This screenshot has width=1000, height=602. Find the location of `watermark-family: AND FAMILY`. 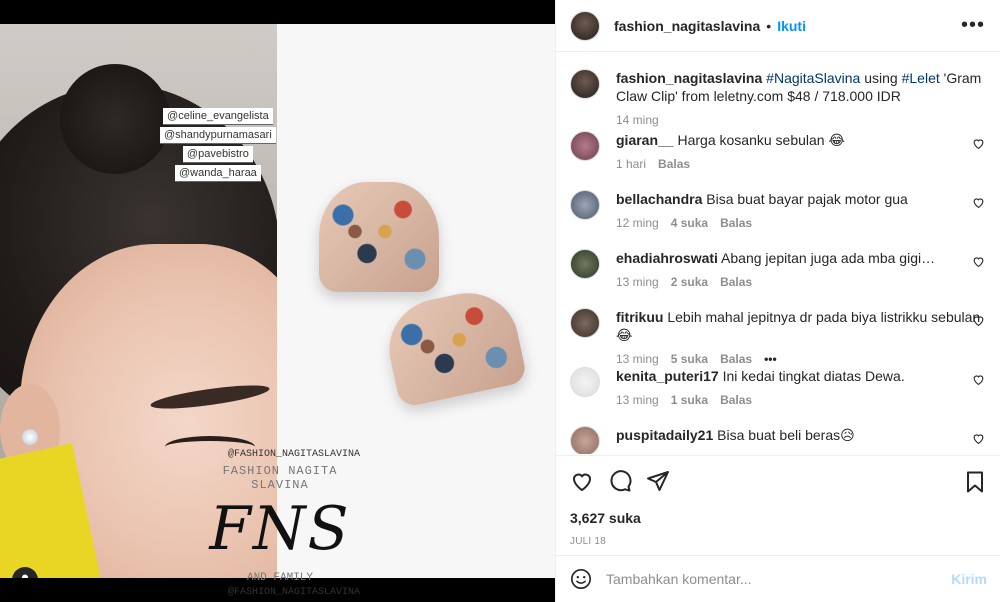

watermark-family: AND FAMILY is located at coordinates (279, 578).